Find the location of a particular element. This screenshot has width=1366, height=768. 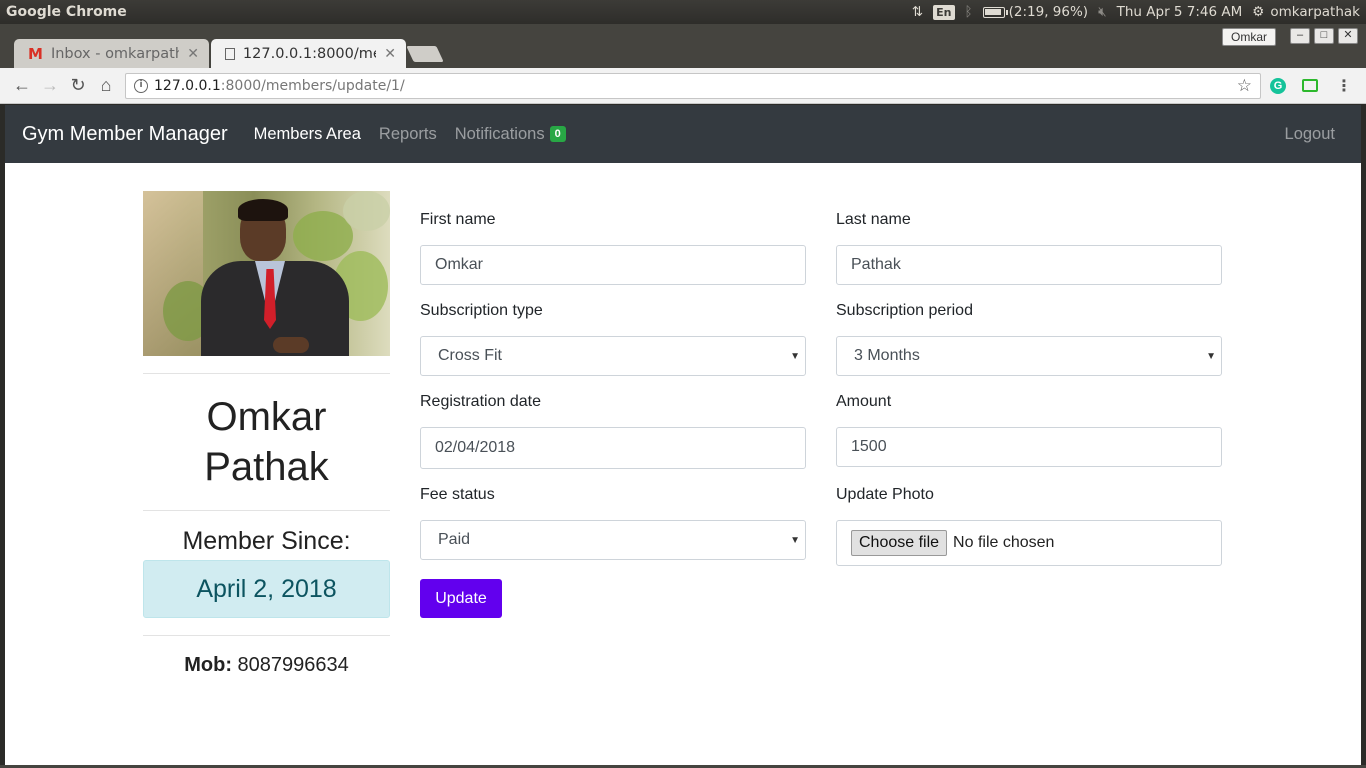

tv-extension-icon is located at coordinates (1310, 85).